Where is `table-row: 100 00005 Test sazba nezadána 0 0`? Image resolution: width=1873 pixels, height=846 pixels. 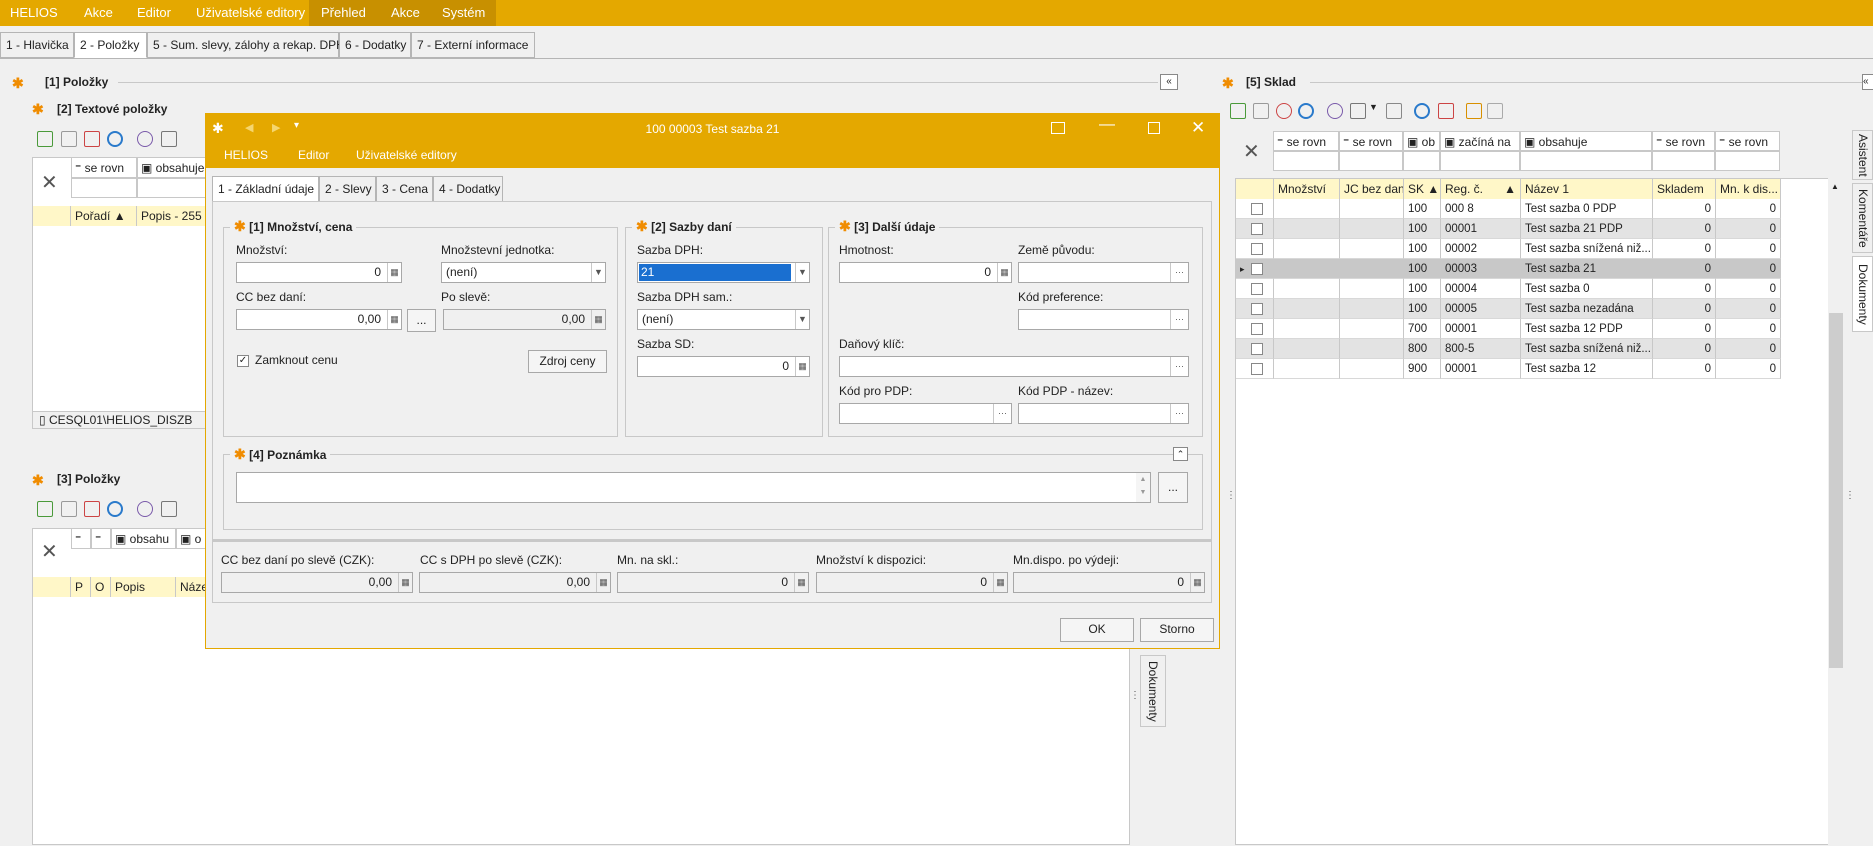
table-row: 100 00005 Test sazba nezadána 0 0 is located at coordinates (1508, 309).